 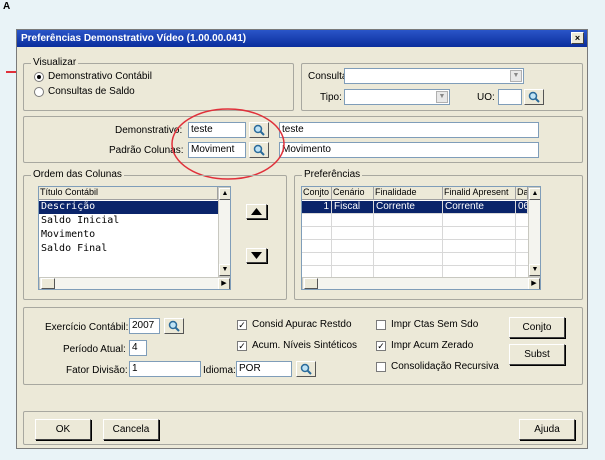 What do you see at coordinates (228, 144) in the screenshot?
I see `annotation-ellipse` at bounding box center [228, 144].